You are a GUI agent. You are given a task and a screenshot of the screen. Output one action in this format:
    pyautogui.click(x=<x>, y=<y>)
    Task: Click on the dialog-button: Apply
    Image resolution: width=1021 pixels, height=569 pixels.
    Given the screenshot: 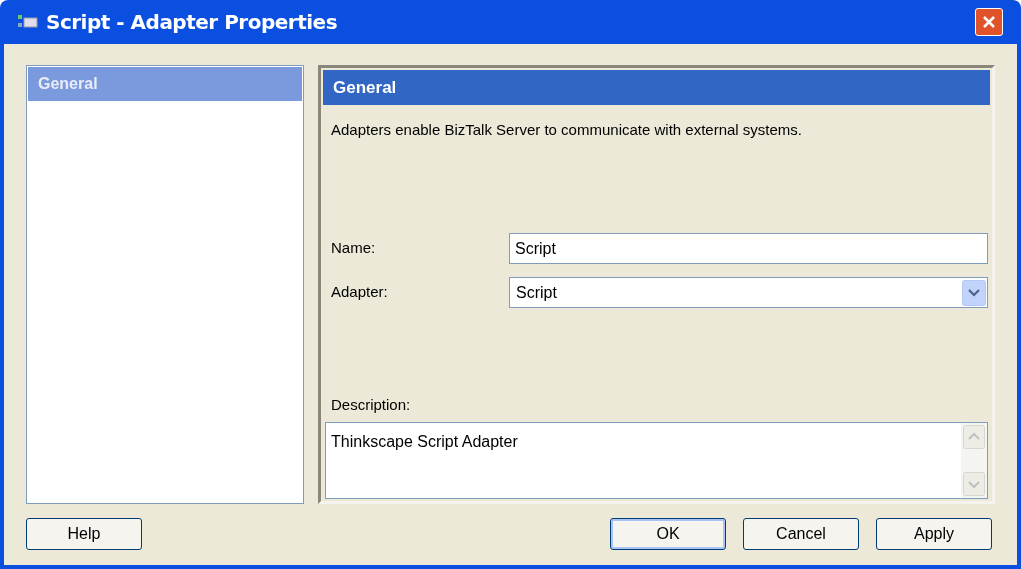 What is the action you would take?
    pyautogui.click(x=934, y=534)
    